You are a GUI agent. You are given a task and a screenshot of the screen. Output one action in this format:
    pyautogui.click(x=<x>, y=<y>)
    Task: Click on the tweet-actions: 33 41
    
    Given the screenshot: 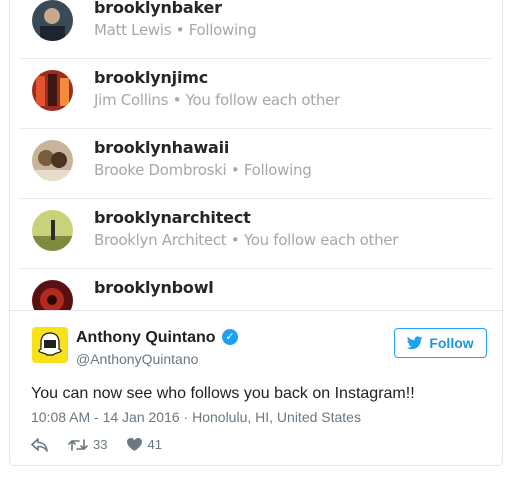 What is the action you would take?
    pyautogui.click(x=106, y=444)
    